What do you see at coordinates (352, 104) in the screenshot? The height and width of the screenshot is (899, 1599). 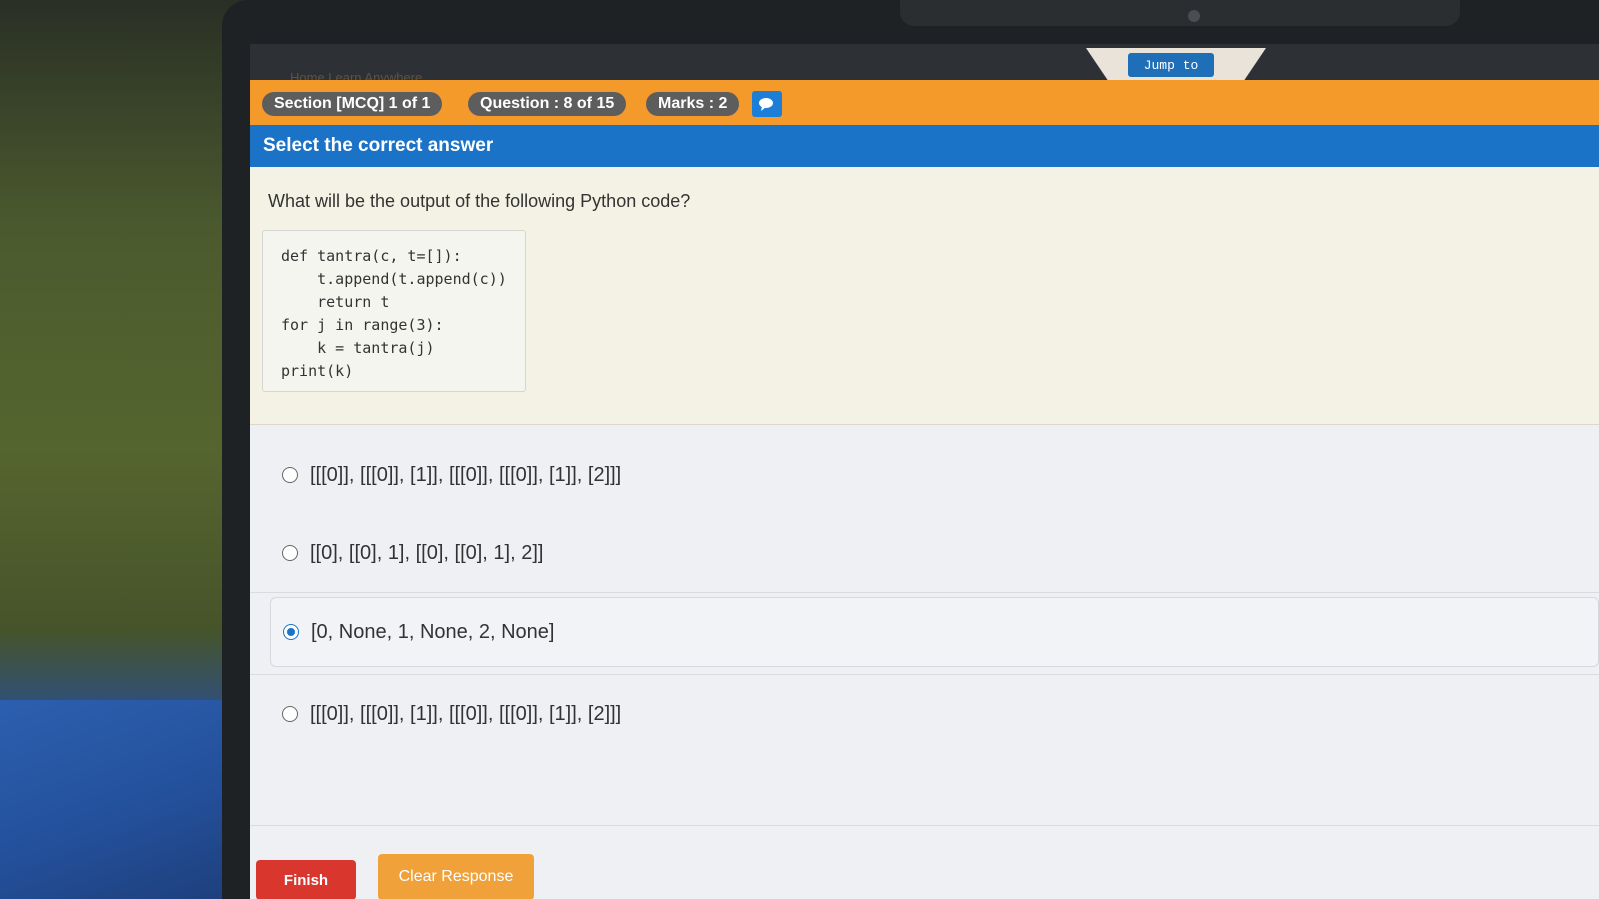 I see `section-pill: Section [MCQ] 1 of 1` at bounding box center [352, 104].